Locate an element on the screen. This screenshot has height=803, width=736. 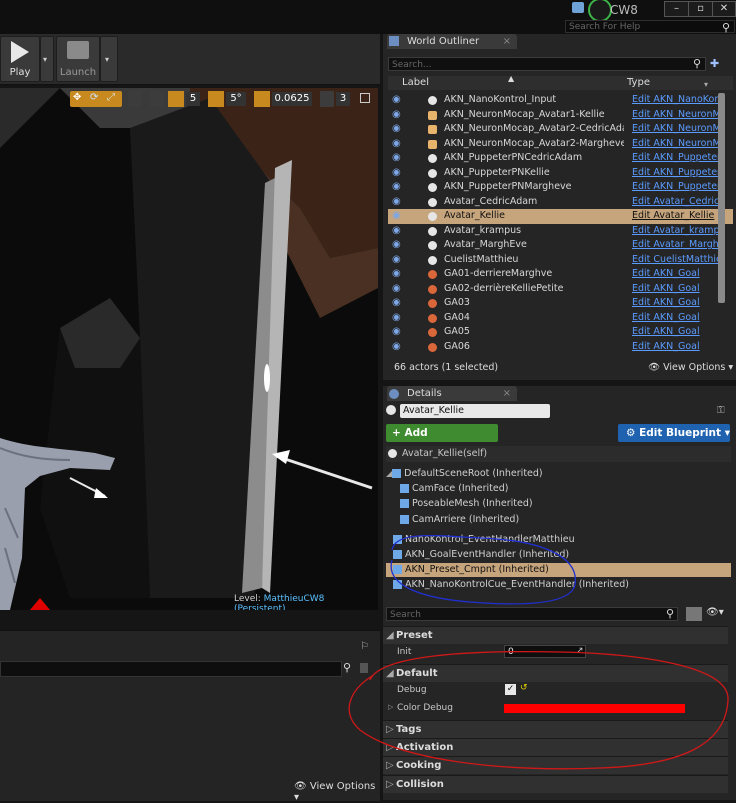
launch-button: Launch is located at coordinates (78, 59).